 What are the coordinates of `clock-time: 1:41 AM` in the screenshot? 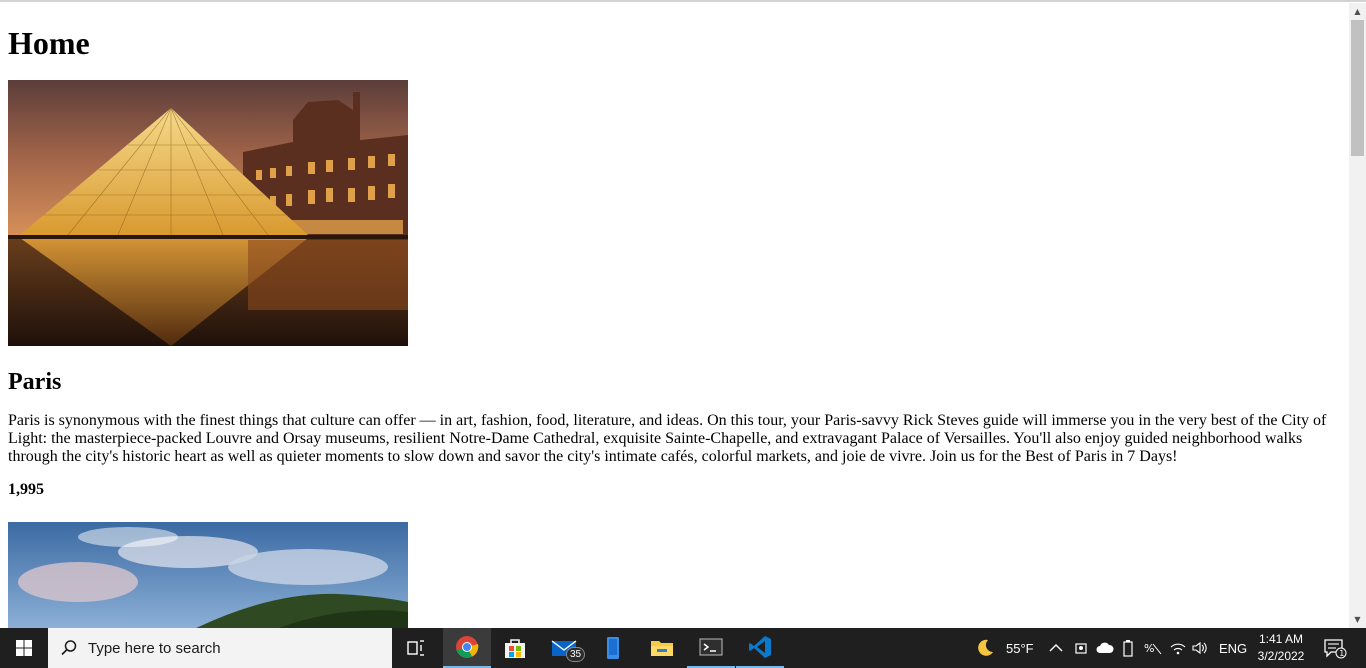 It's located at (1281, 639).